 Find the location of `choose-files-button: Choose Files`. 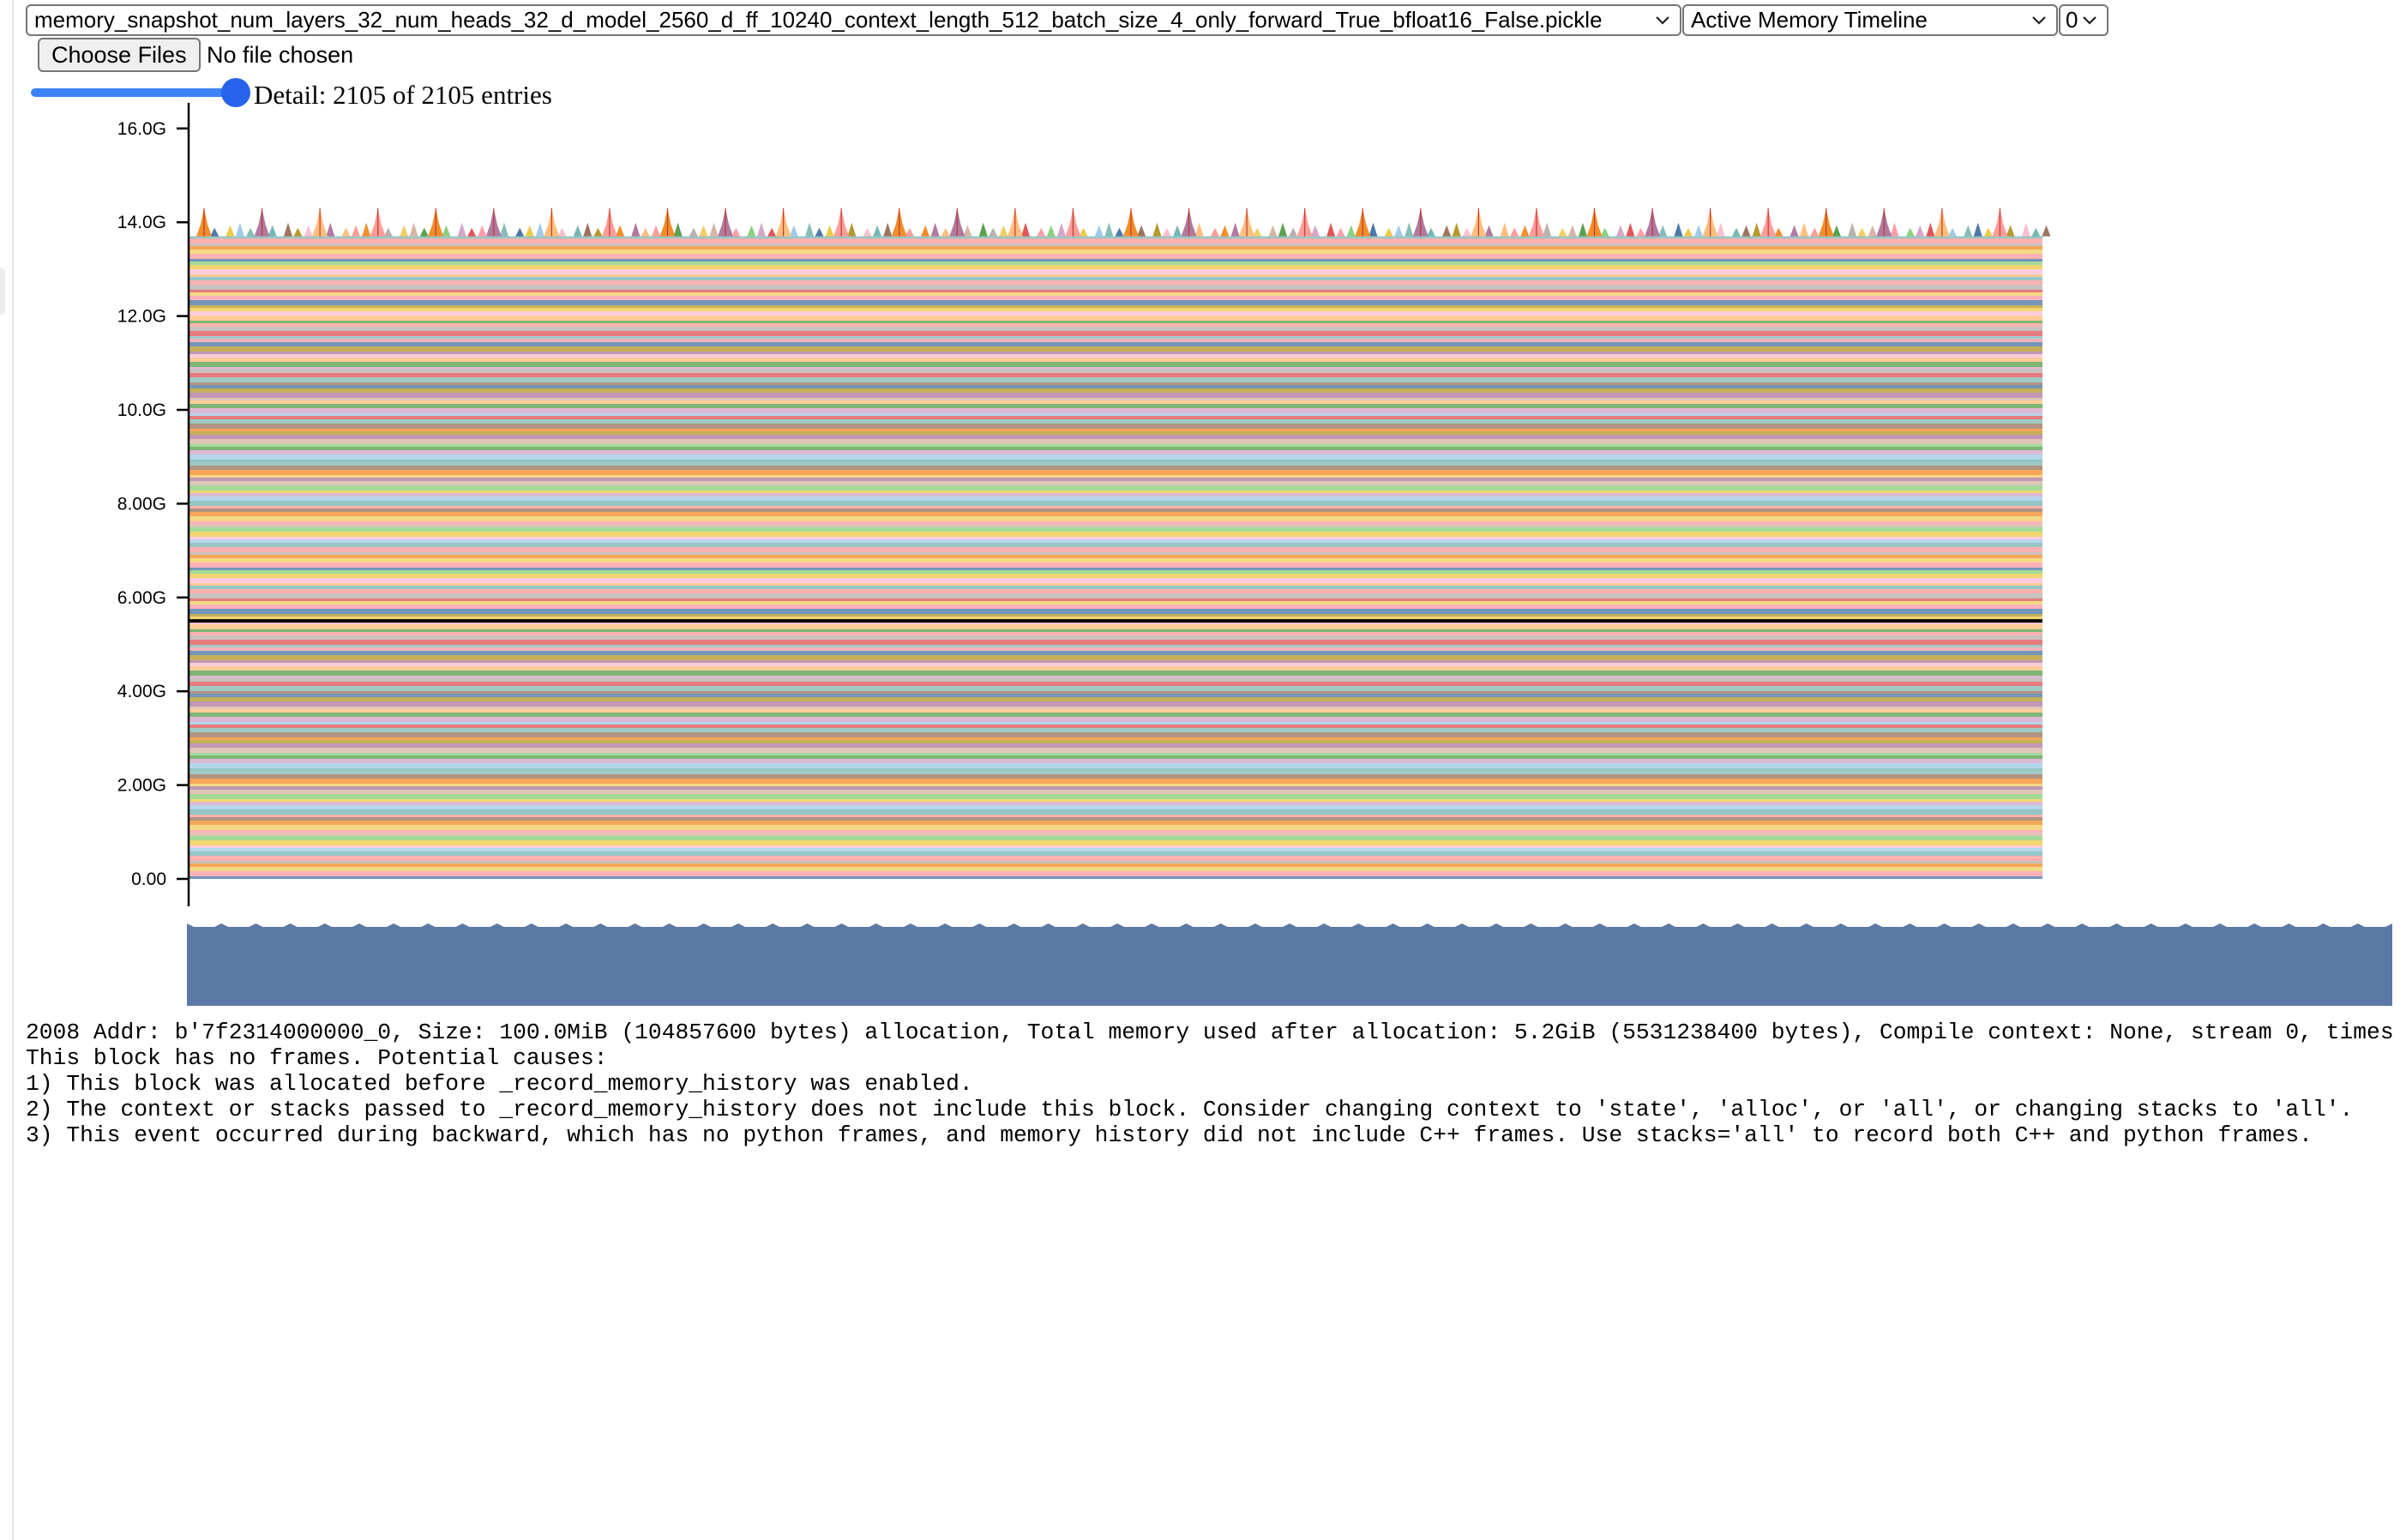

choose-files-button: Choose Files is located at coordinates (119, 55).